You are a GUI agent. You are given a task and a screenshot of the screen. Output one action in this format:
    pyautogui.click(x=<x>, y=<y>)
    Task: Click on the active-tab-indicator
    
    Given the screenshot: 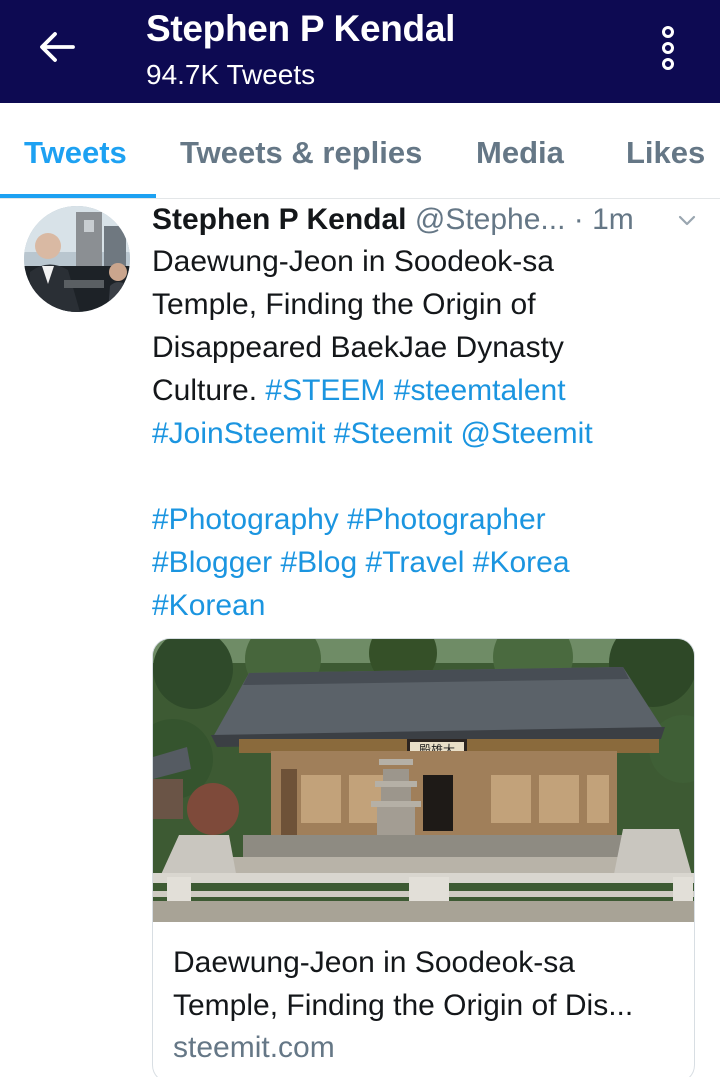 What is the action you would take?
    pyautogui.click(x=78, y=196)
    